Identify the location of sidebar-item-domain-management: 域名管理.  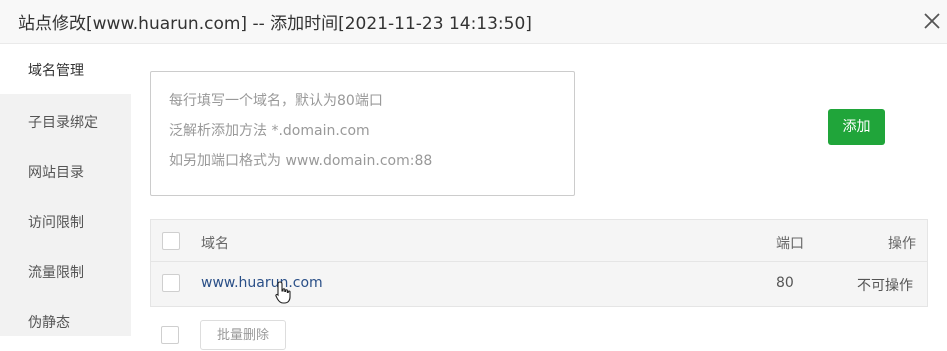
(65, 69).